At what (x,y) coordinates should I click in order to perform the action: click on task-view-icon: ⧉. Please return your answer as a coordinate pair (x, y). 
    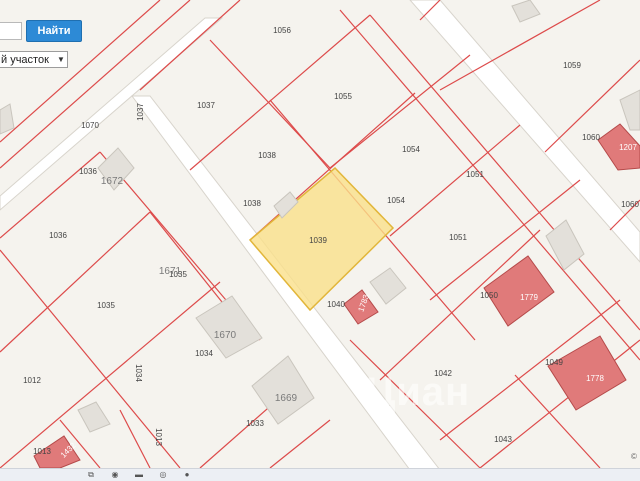
    Looking at the image, I should click on (91, 475).